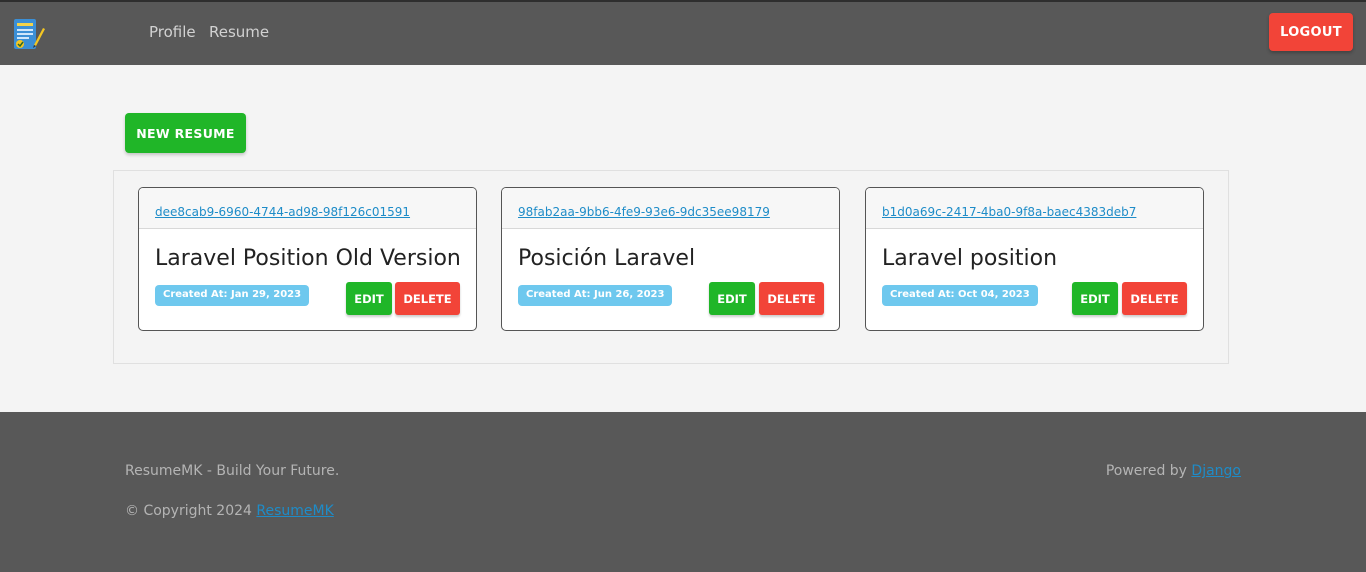  Describe the element at coordinates (239, 32) in the screenshot. I see `nav-link-resume: Resume` at that location.